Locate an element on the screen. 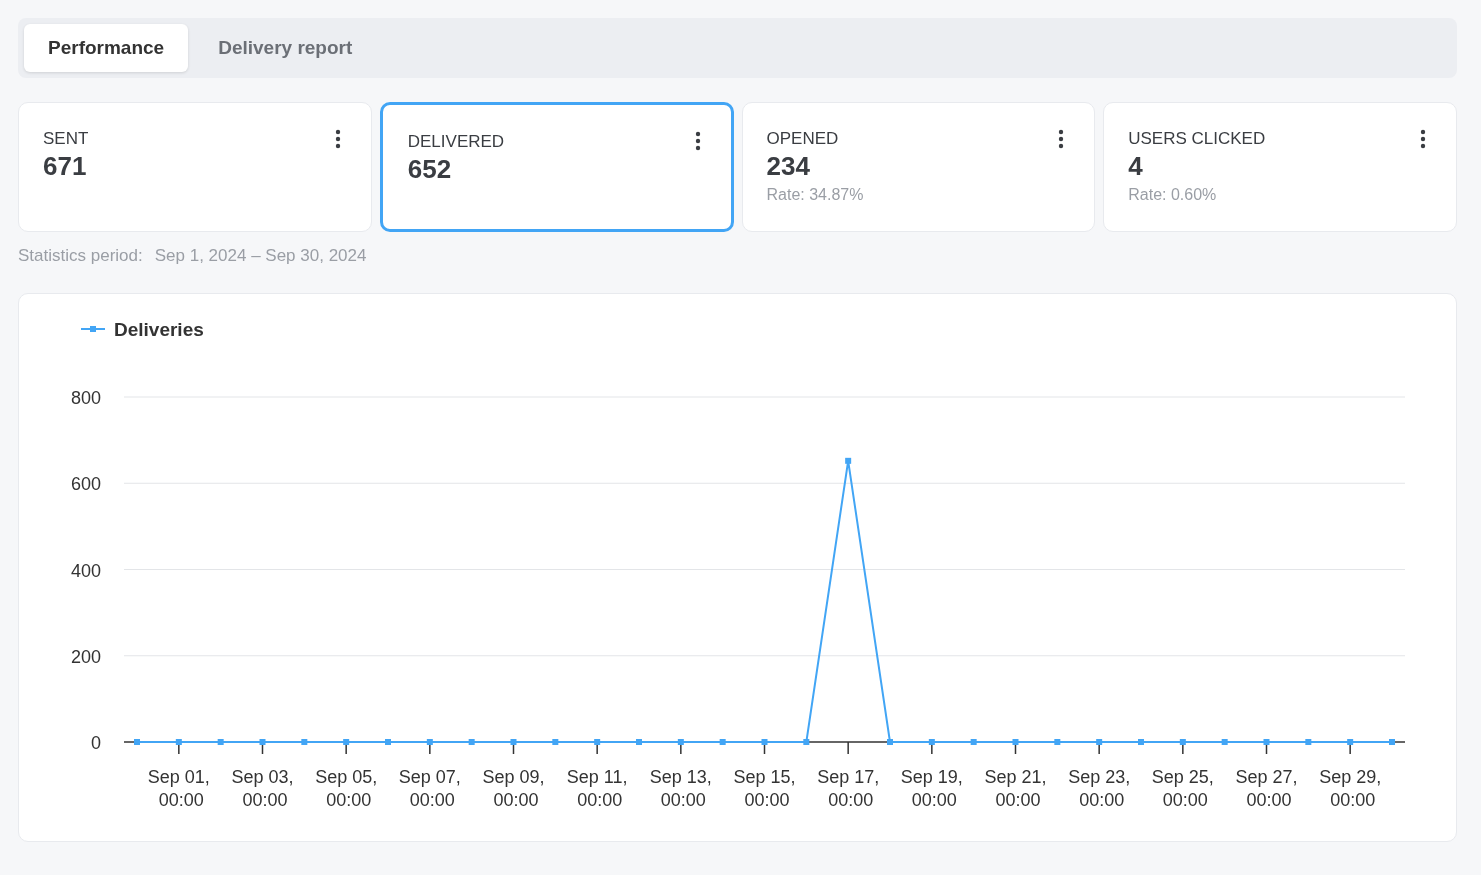 The height and width of the screenshot is (875, 1481). x-tick-label: Sep 03, 00:00 is located at coordinates (262, 788).